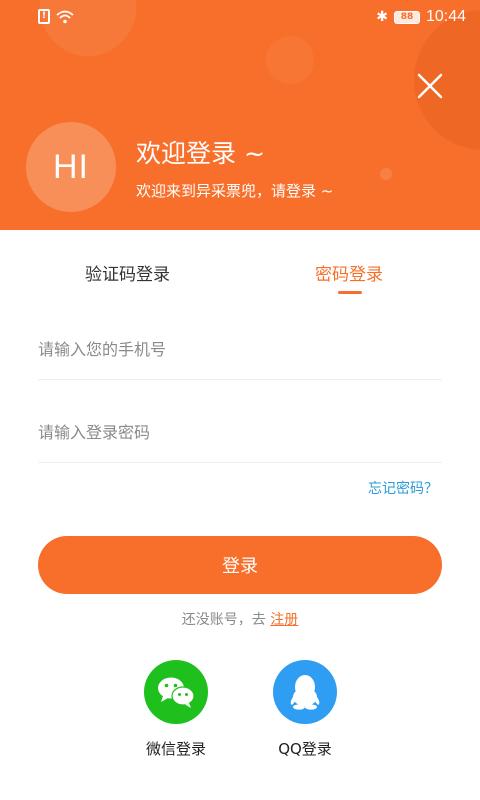  What do you see at coordinates (200, 153) in the screenshot?
I see `welcome-title: 欢迎登录 ~` at bounding box center [200, 153].